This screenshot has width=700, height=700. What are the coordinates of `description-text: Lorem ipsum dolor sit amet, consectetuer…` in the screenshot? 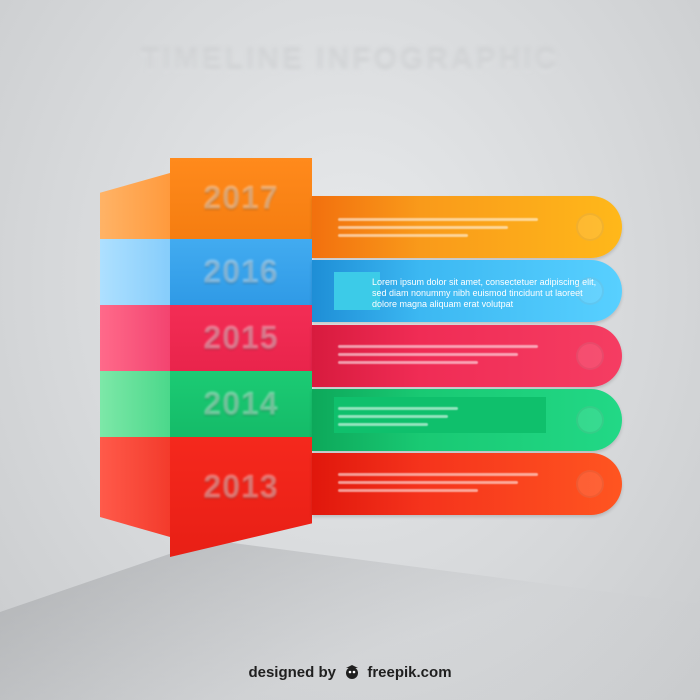 It's located at (484, 293).